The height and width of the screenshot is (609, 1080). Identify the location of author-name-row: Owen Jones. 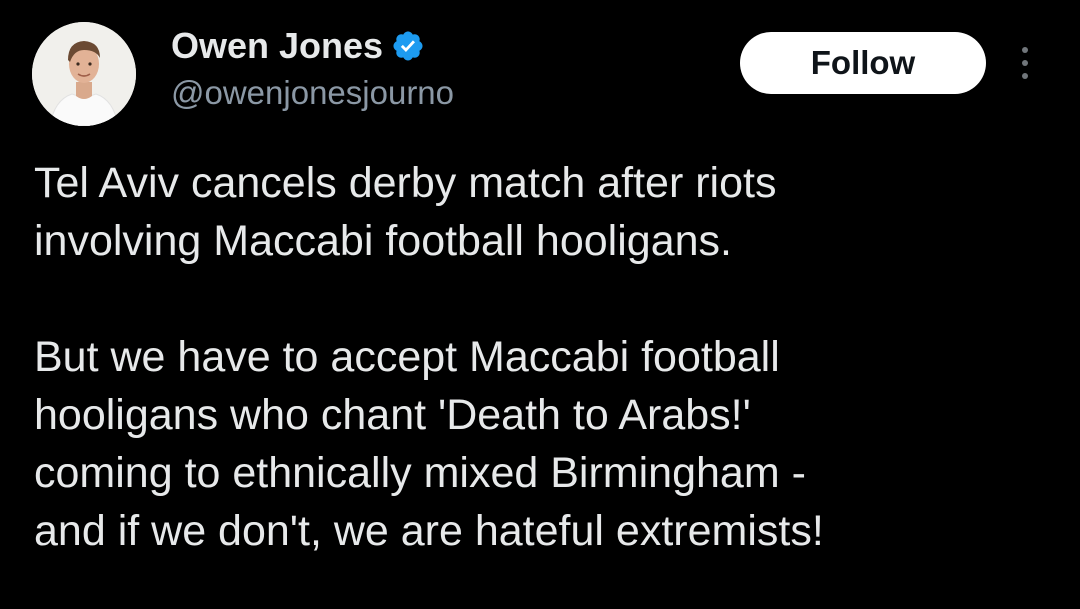
(298, 46).